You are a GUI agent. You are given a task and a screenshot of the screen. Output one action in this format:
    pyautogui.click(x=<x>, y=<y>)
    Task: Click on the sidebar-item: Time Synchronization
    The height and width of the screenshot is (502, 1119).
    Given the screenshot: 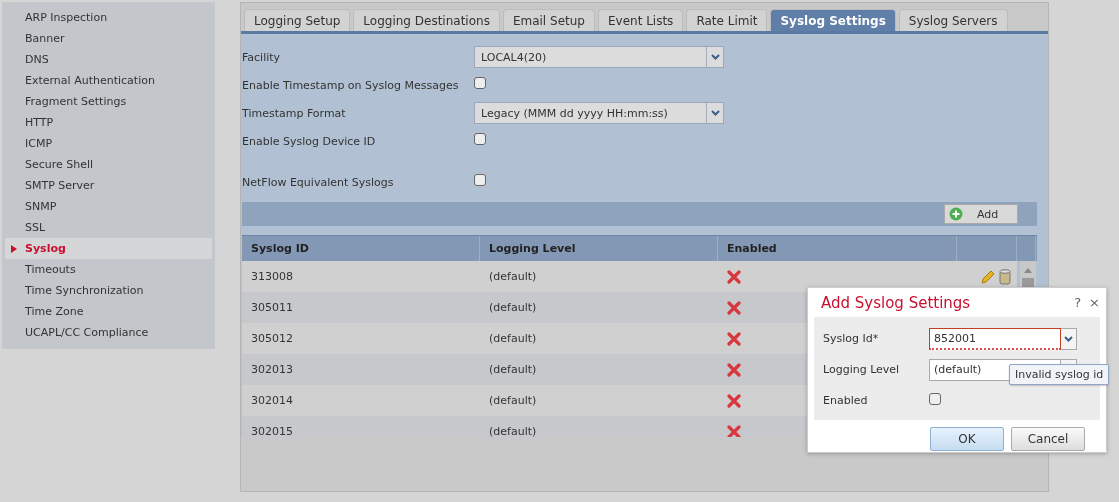 What is the action you would take?
    pyautogui.click(x=108, y=290)
    